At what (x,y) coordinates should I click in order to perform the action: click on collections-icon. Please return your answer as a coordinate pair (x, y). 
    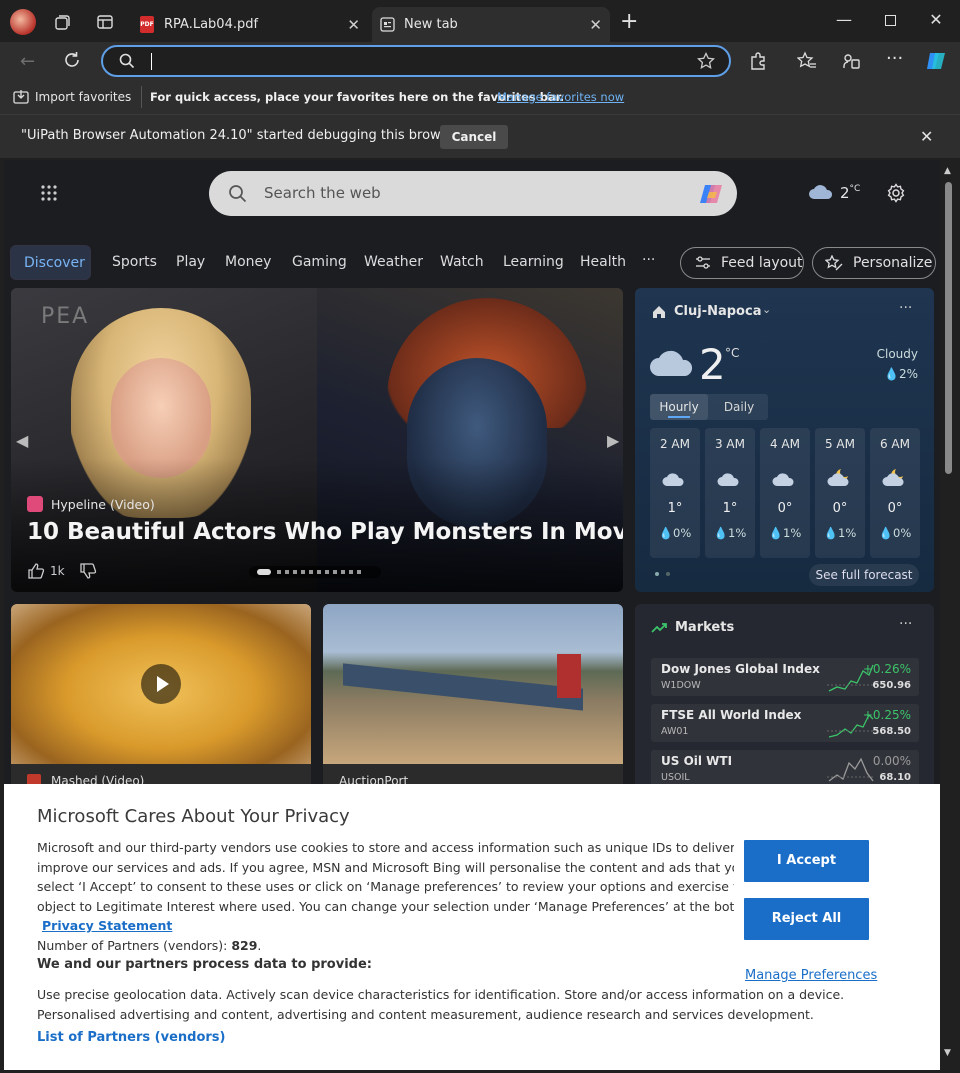
    Looking at the image, I should click on (851, 61).